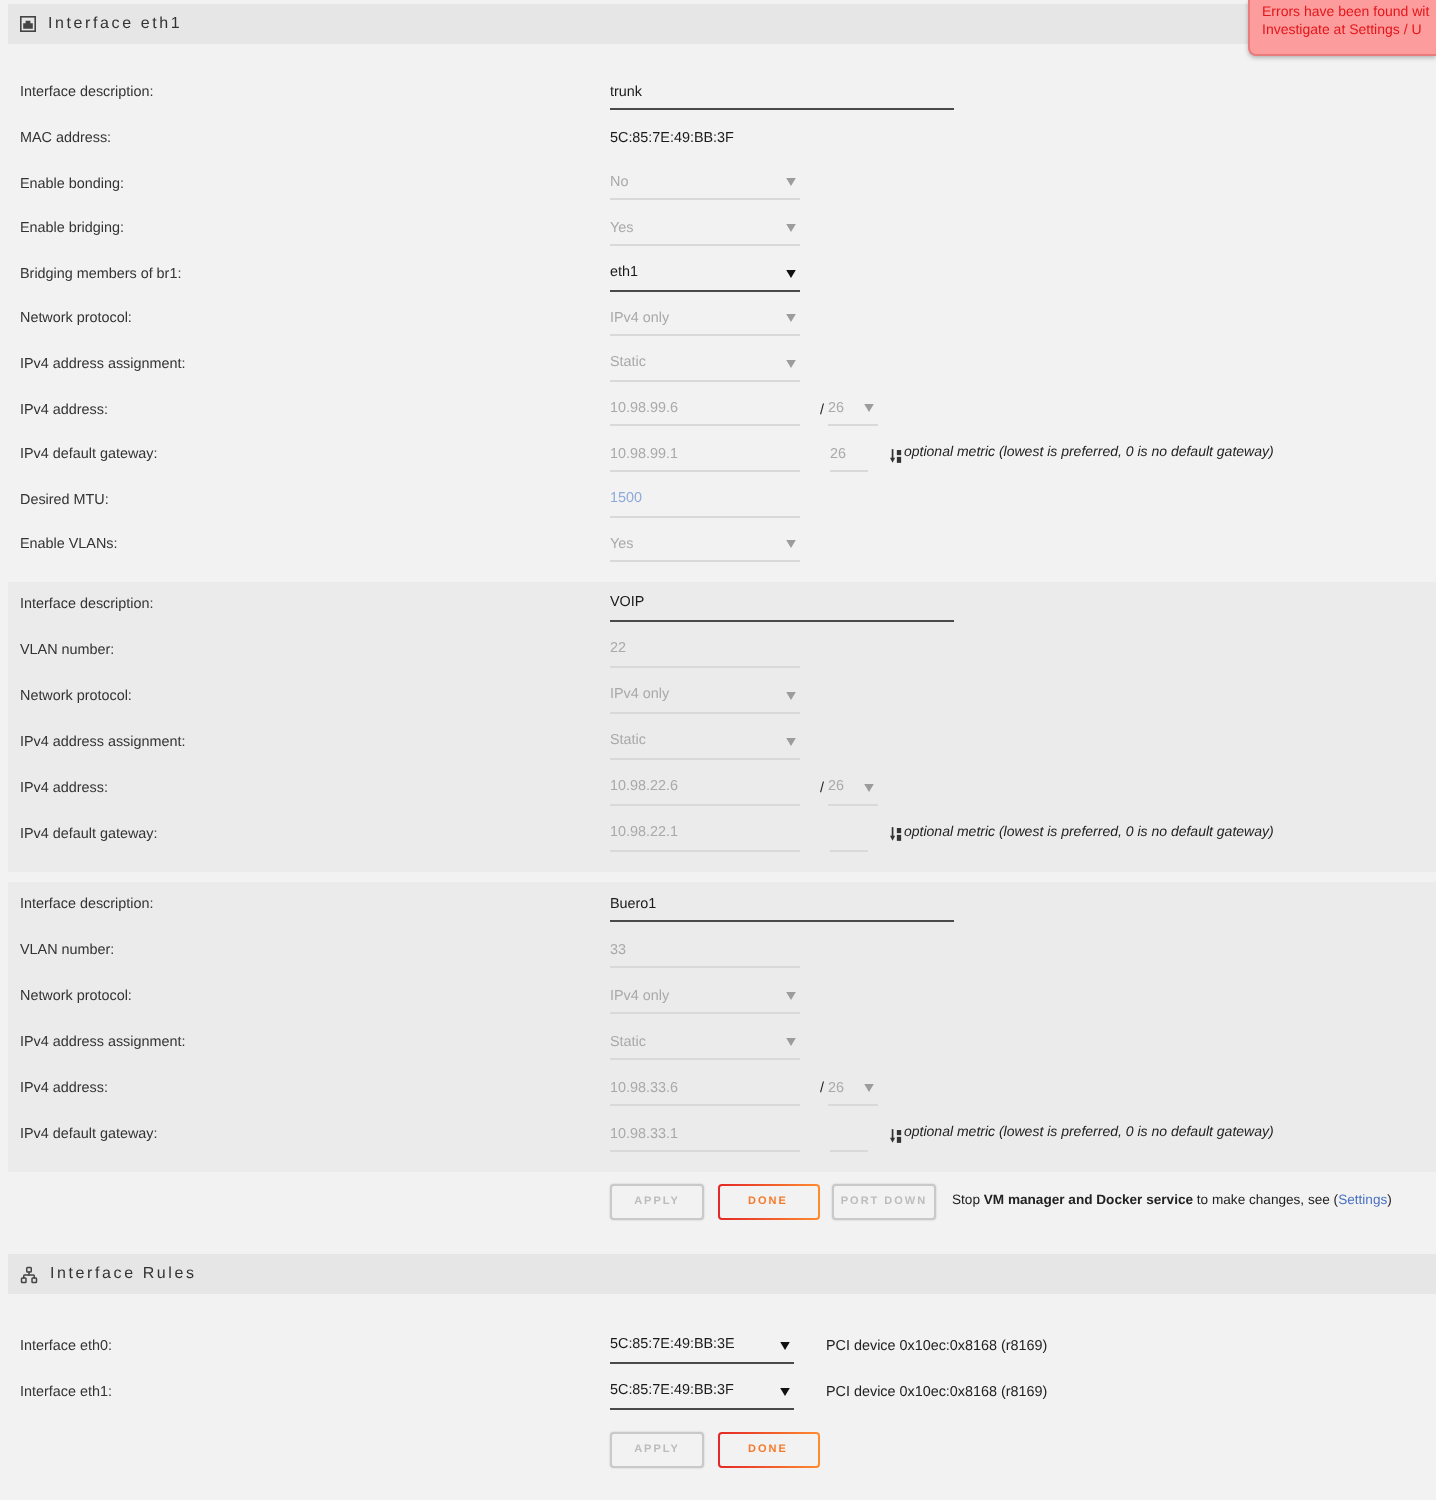  I want to click on section-title: Interface eth1, so click(115, 24).